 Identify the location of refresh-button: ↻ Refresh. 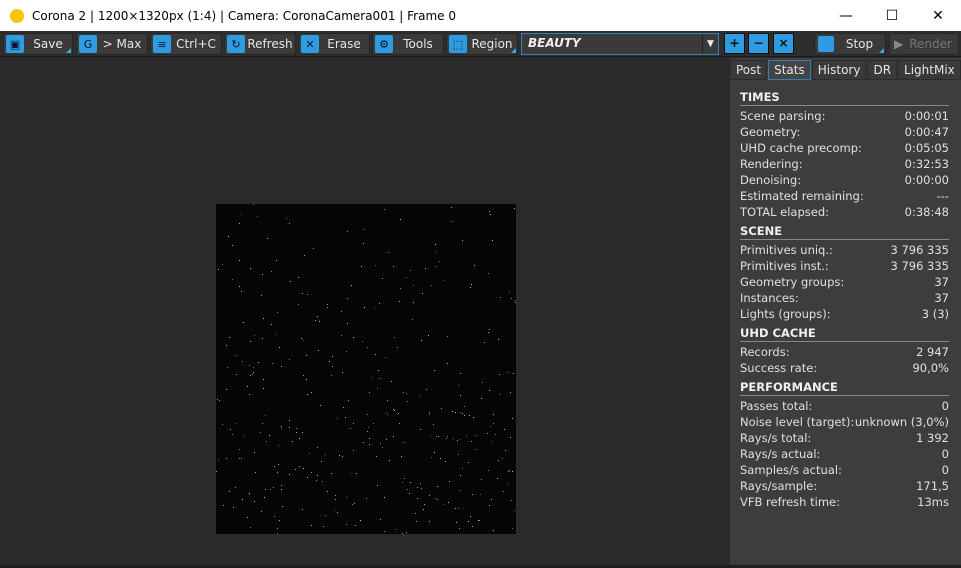
(260, 44).